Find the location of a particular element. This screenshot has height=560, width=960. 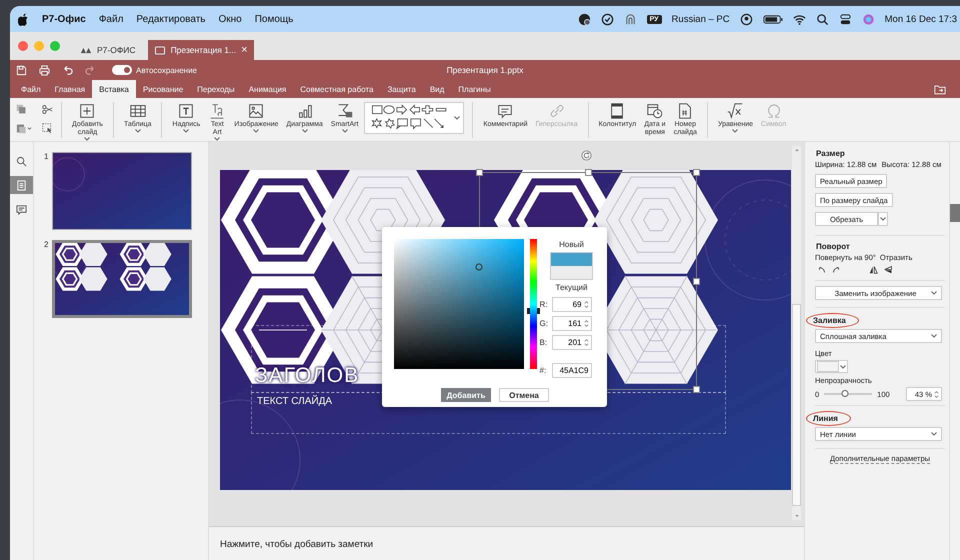

print-icon is located at coordinates (44, 70).